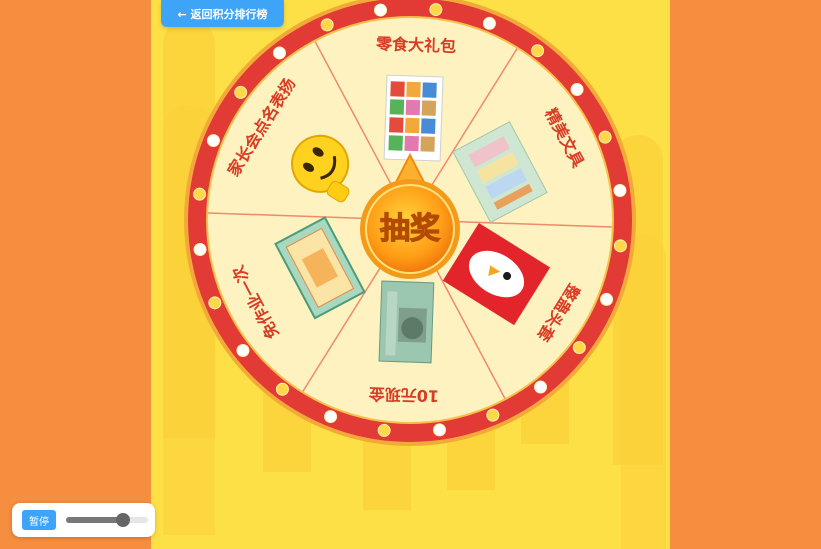  Describe the element at coordinates (410, 229) in the screenshot. I see `spin-button-label: 抽奖` at that location.